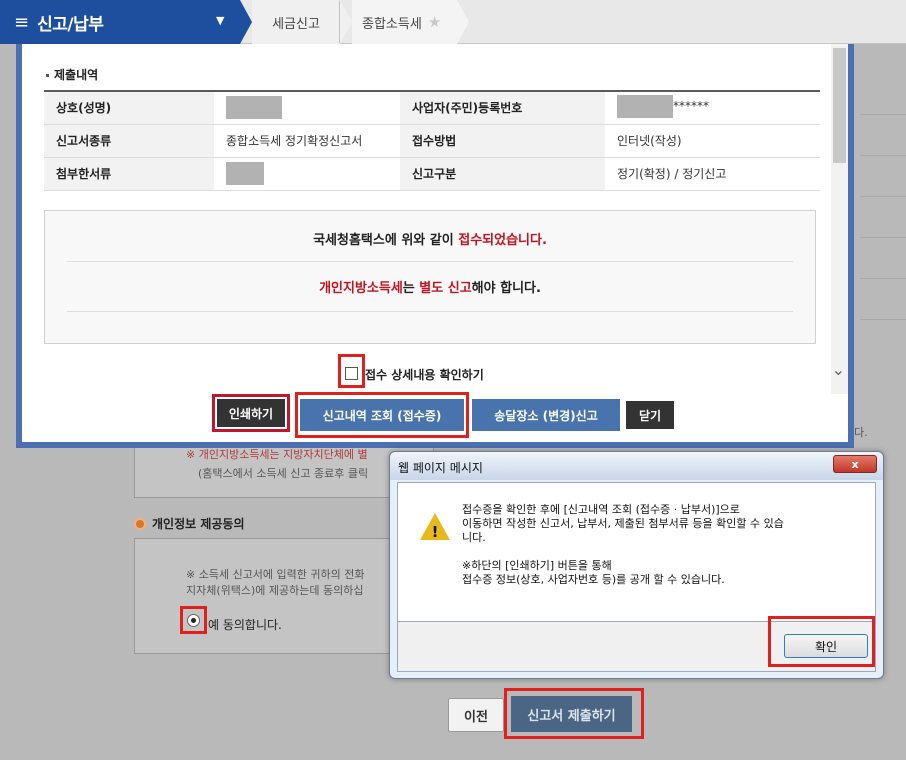 This screenshot has height=760, width=906. What do you see at coordinates (623, 523) in the screenshot?
I see `dialog-line: 이동하면 작성한 신고서, 납부서, 제출된 첨부서류 등을 확인할 수 있습` at bounding box center [623, 523].